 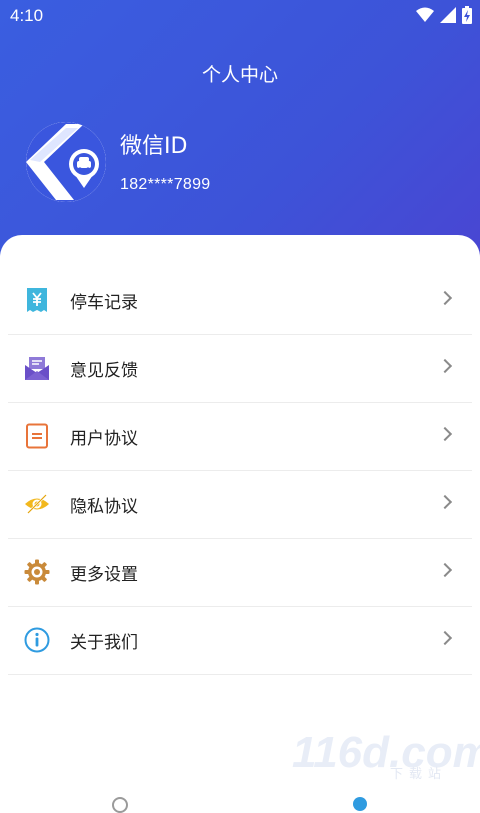 I want to click on nav-profile-icon, so click(x=360, y=804).